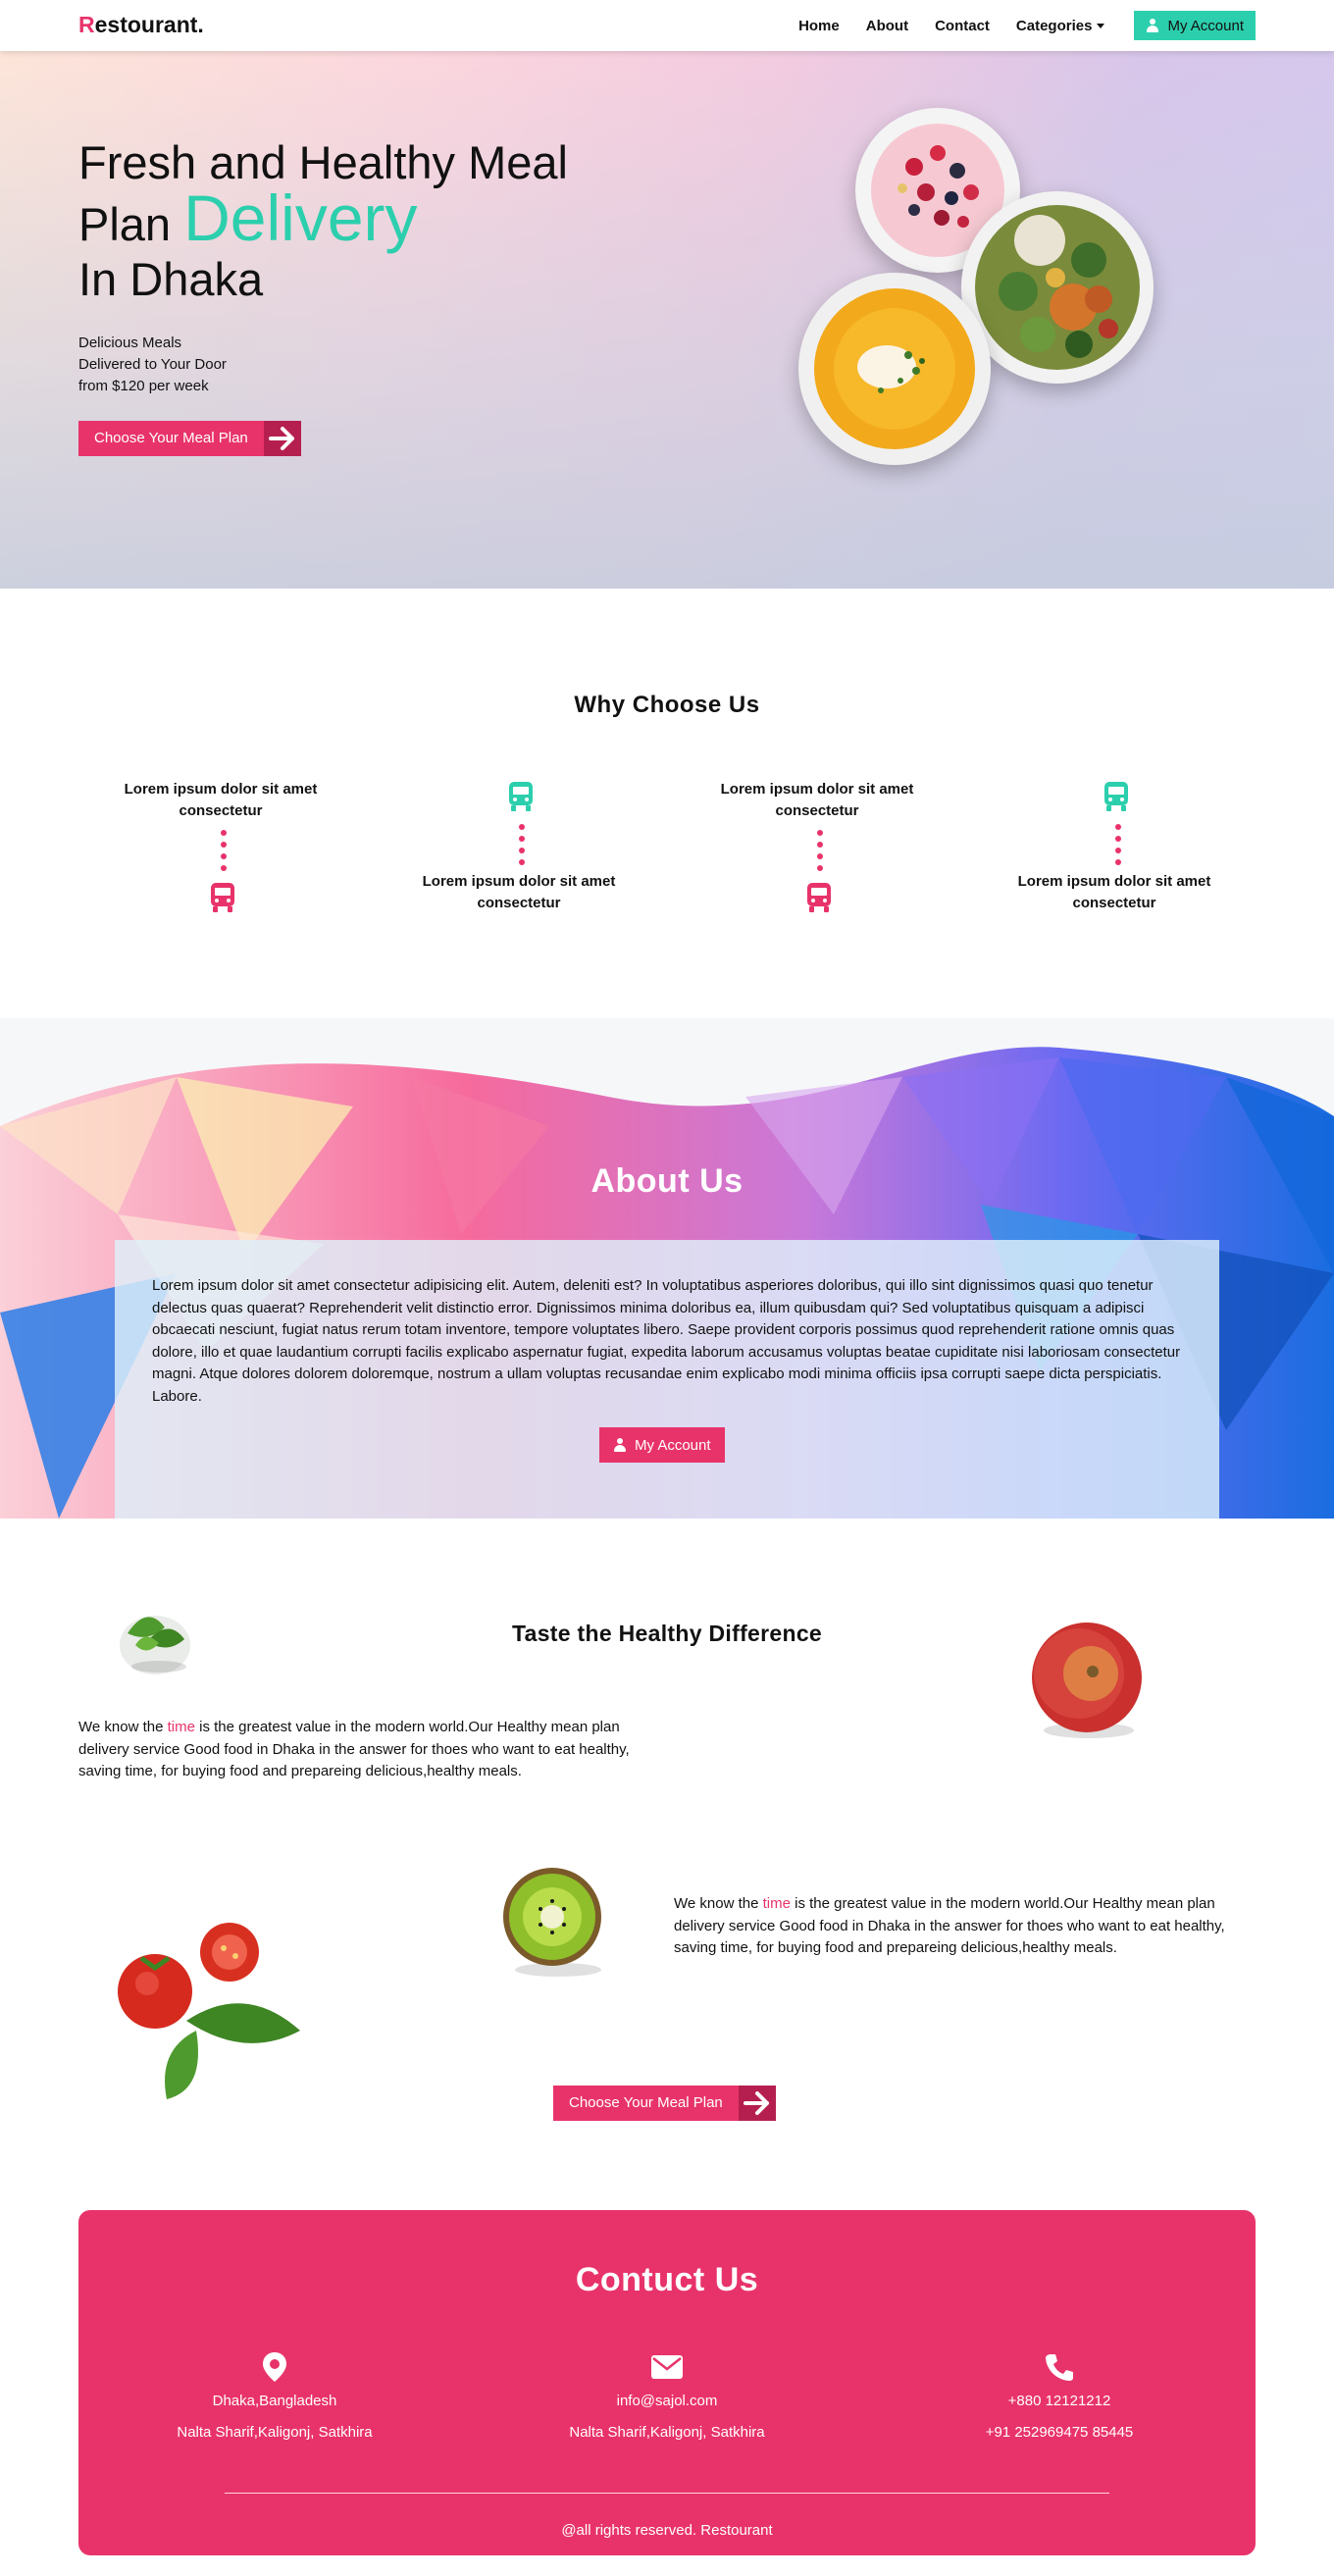  What do you see at coordinates (171, 279) in the screenshot?
I see `hero-title-line3: In Dhaka` at bounding box center [171, 279].